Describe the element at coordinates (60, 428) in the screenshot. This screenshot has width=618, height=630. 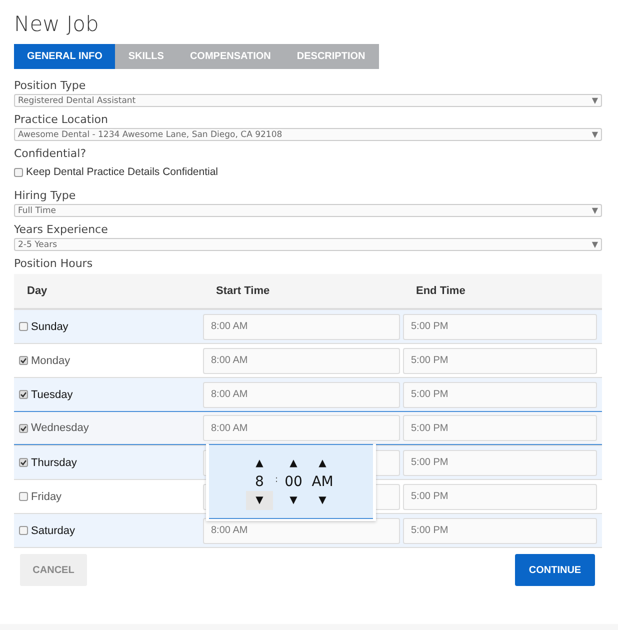
I see `day-label: Wednesday` at that location.